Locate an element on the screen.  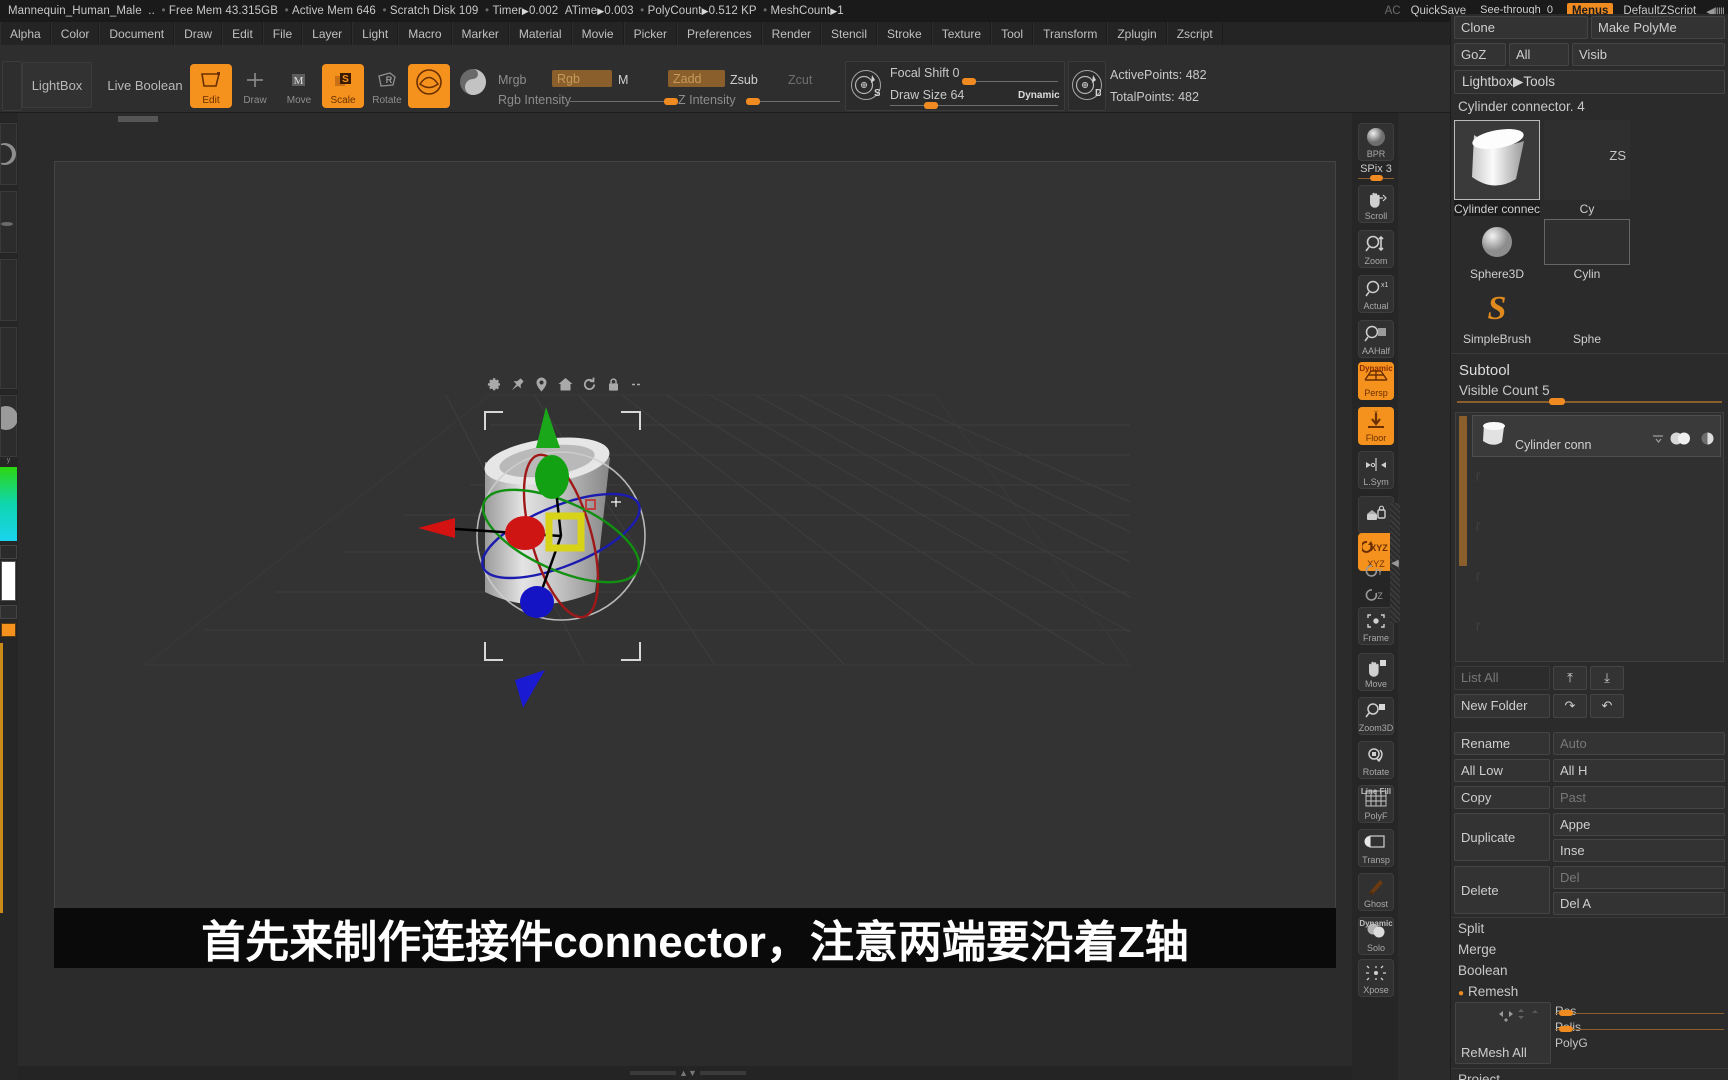
tool-thumb-zs: ZS is located at coordinates (1587, 160).